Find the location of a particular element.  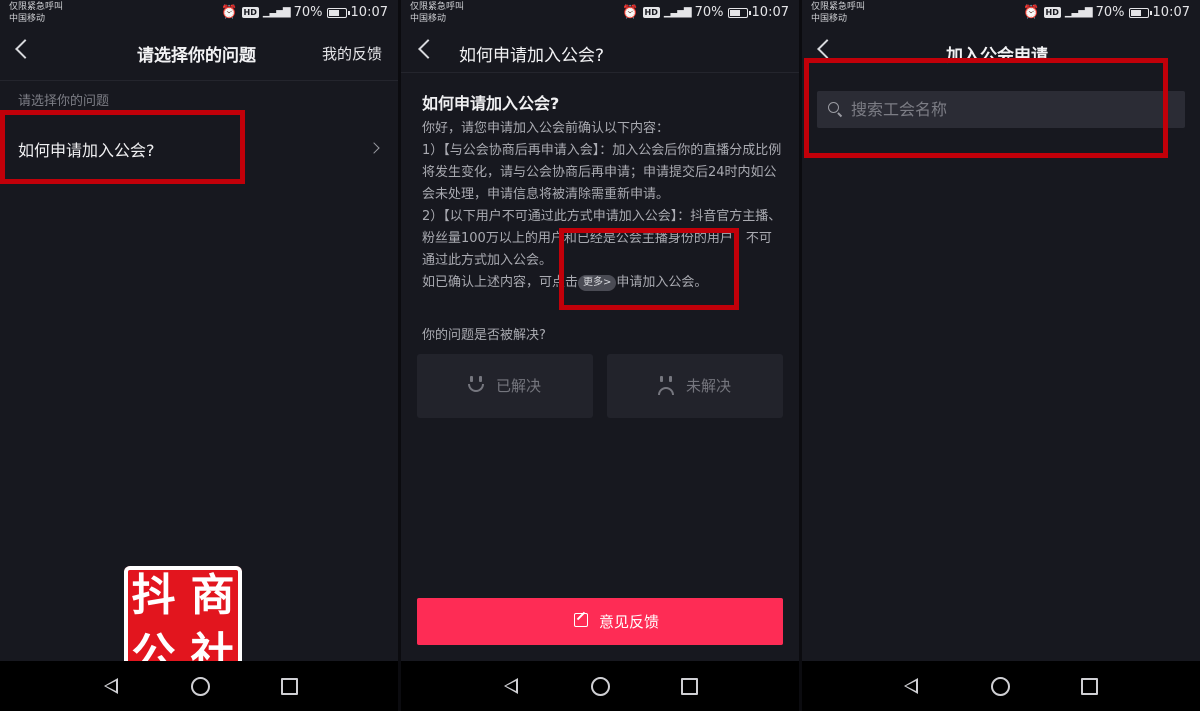

page-title: 如何申请加入公会? is located at coordinates (532, 56).